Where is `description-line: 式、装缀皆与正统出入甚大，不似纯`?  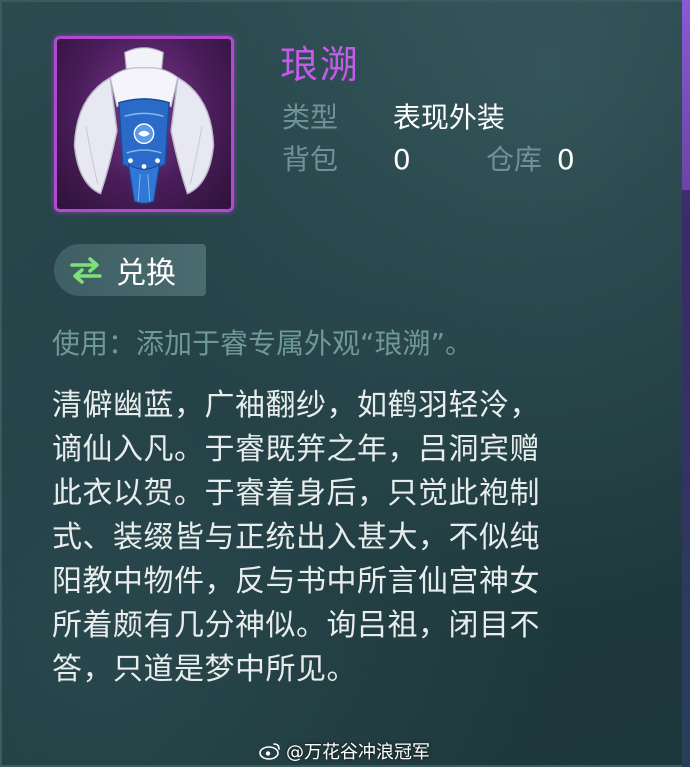 description-line: 式、装缀皆与正统出入甚大，不似纯 is located at coordinates (296, 537).